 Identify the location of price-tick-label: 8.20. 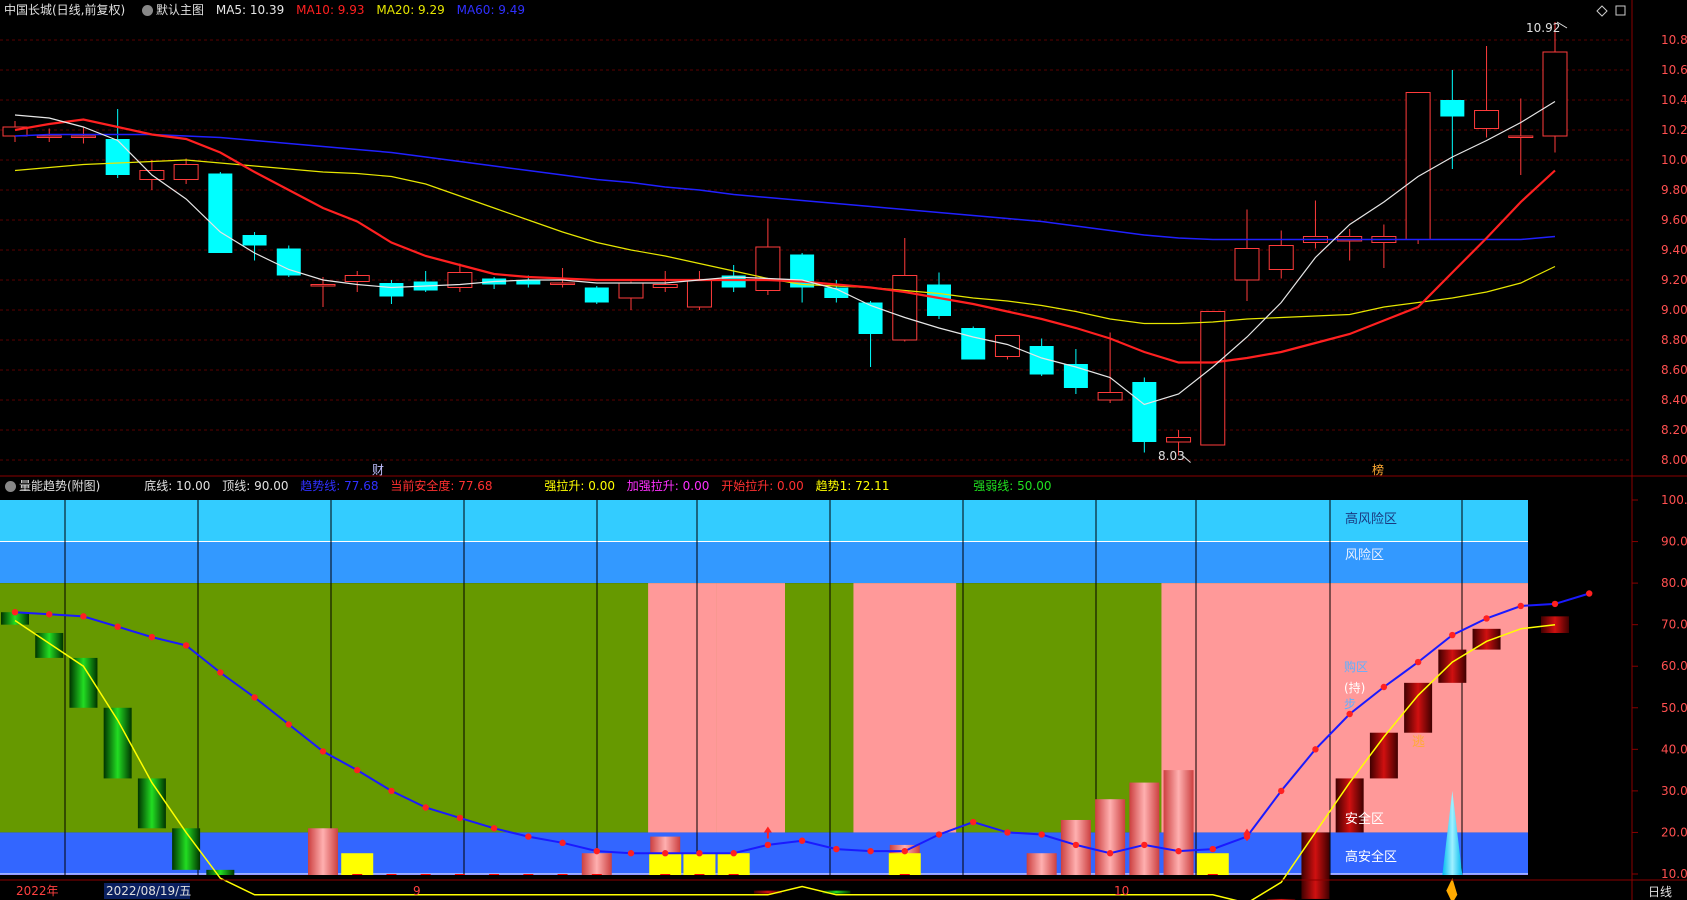
(1674, 430).